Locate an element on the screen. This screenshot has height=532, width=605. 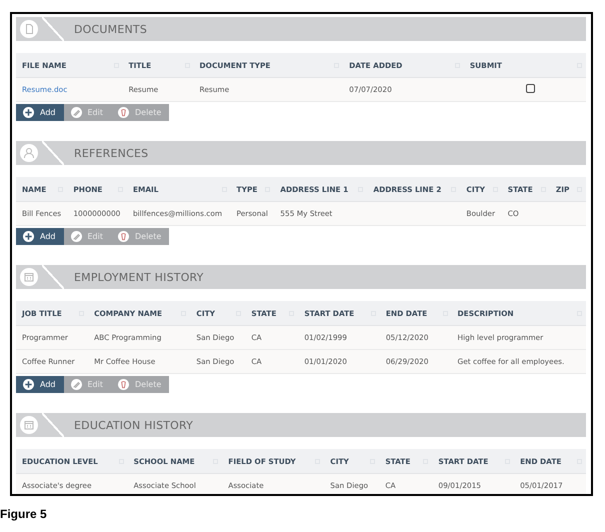
section-title: DOCUMENTS is located at coordinates (111, 29).